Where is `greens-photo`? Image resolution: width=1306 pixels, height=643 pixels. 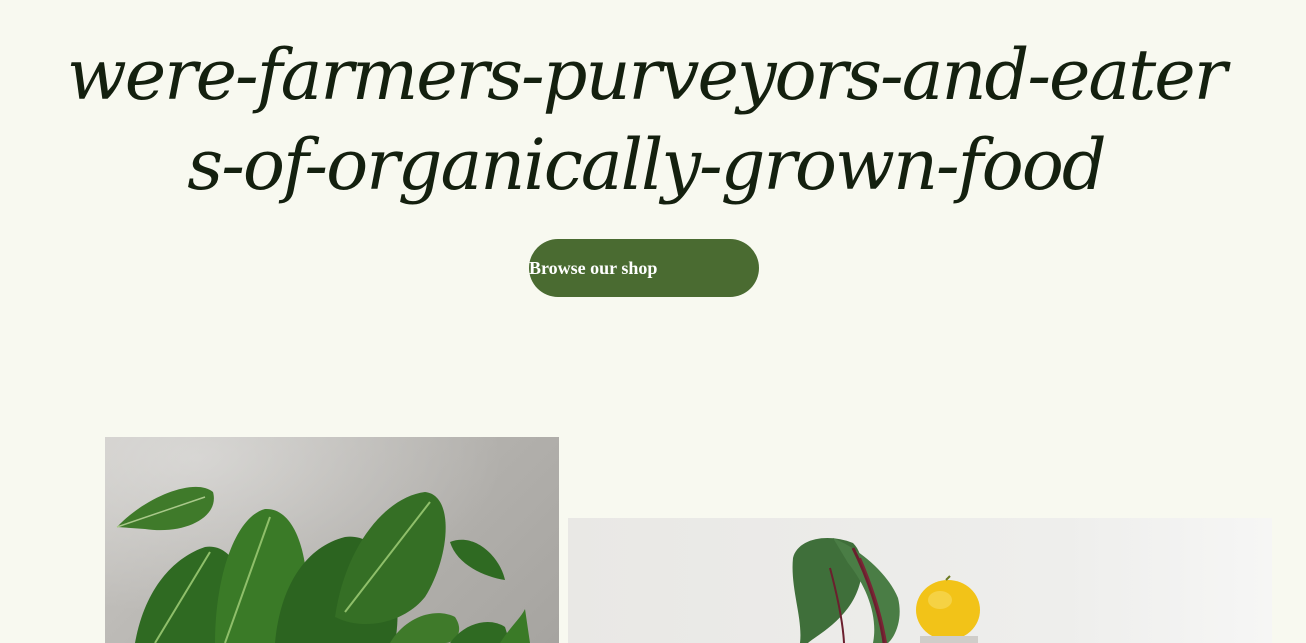 greens-photo is located at coordinates (332, 540).